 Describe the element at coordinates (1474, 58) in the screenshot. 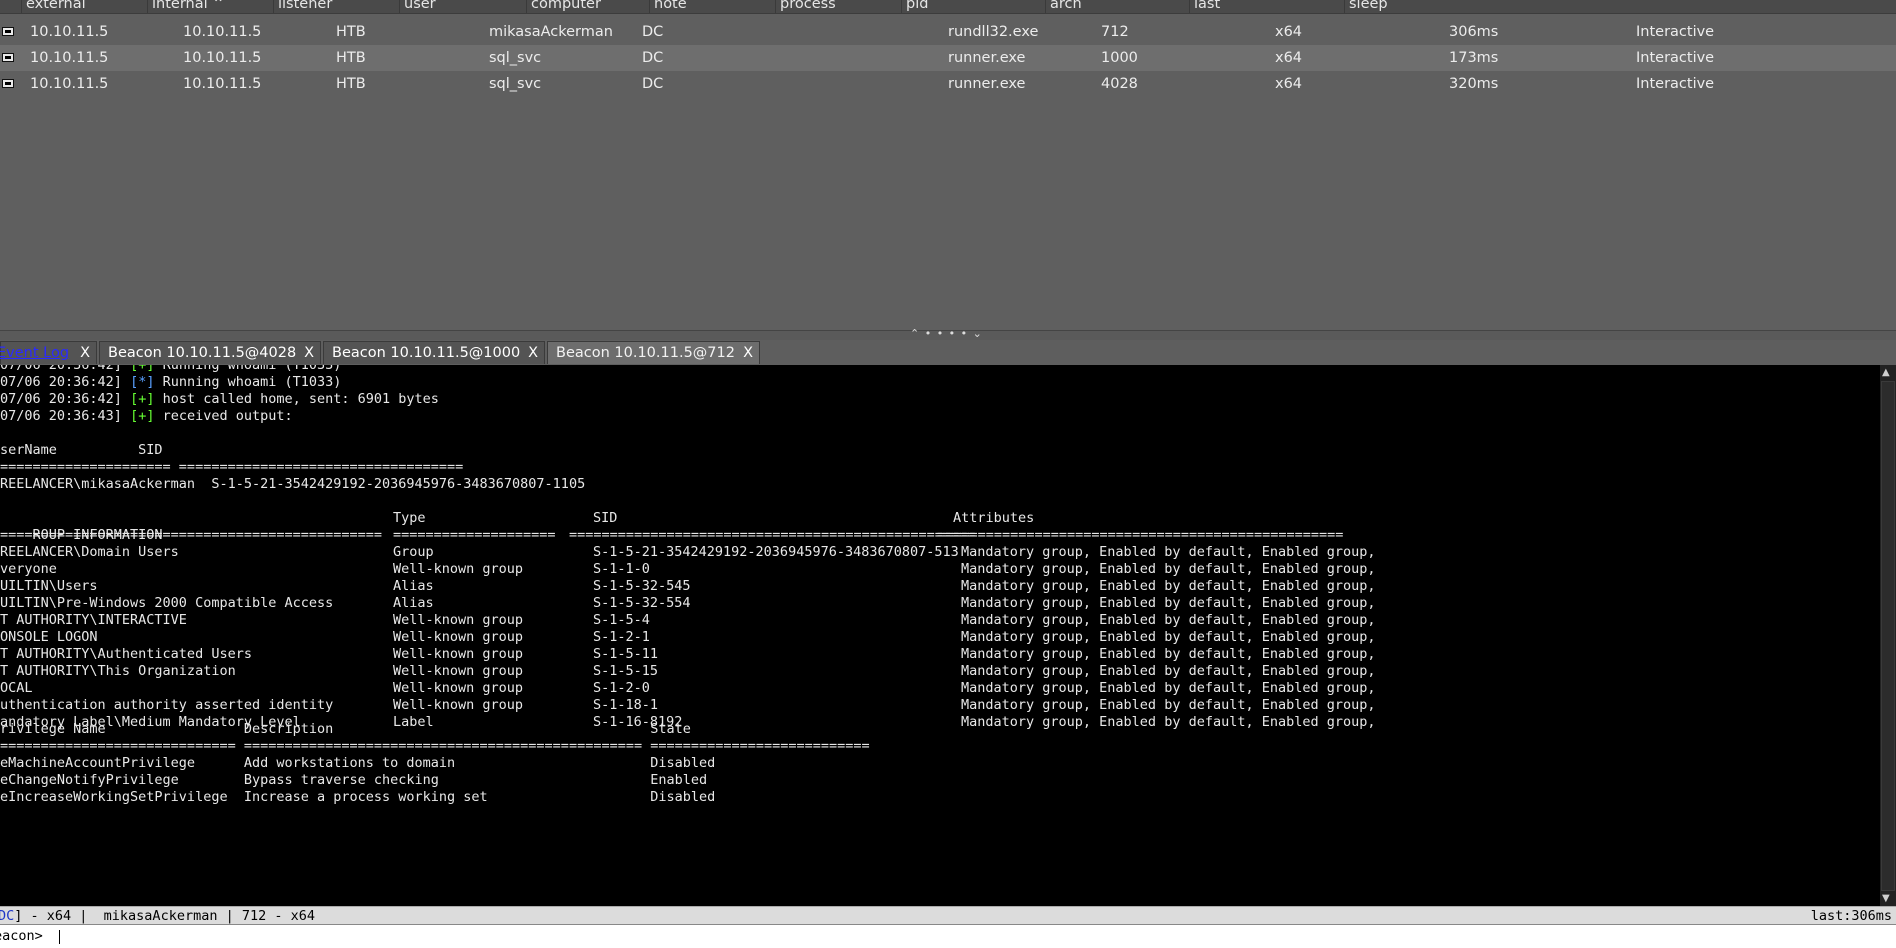

I see `cell-last: 173ms` at that location.